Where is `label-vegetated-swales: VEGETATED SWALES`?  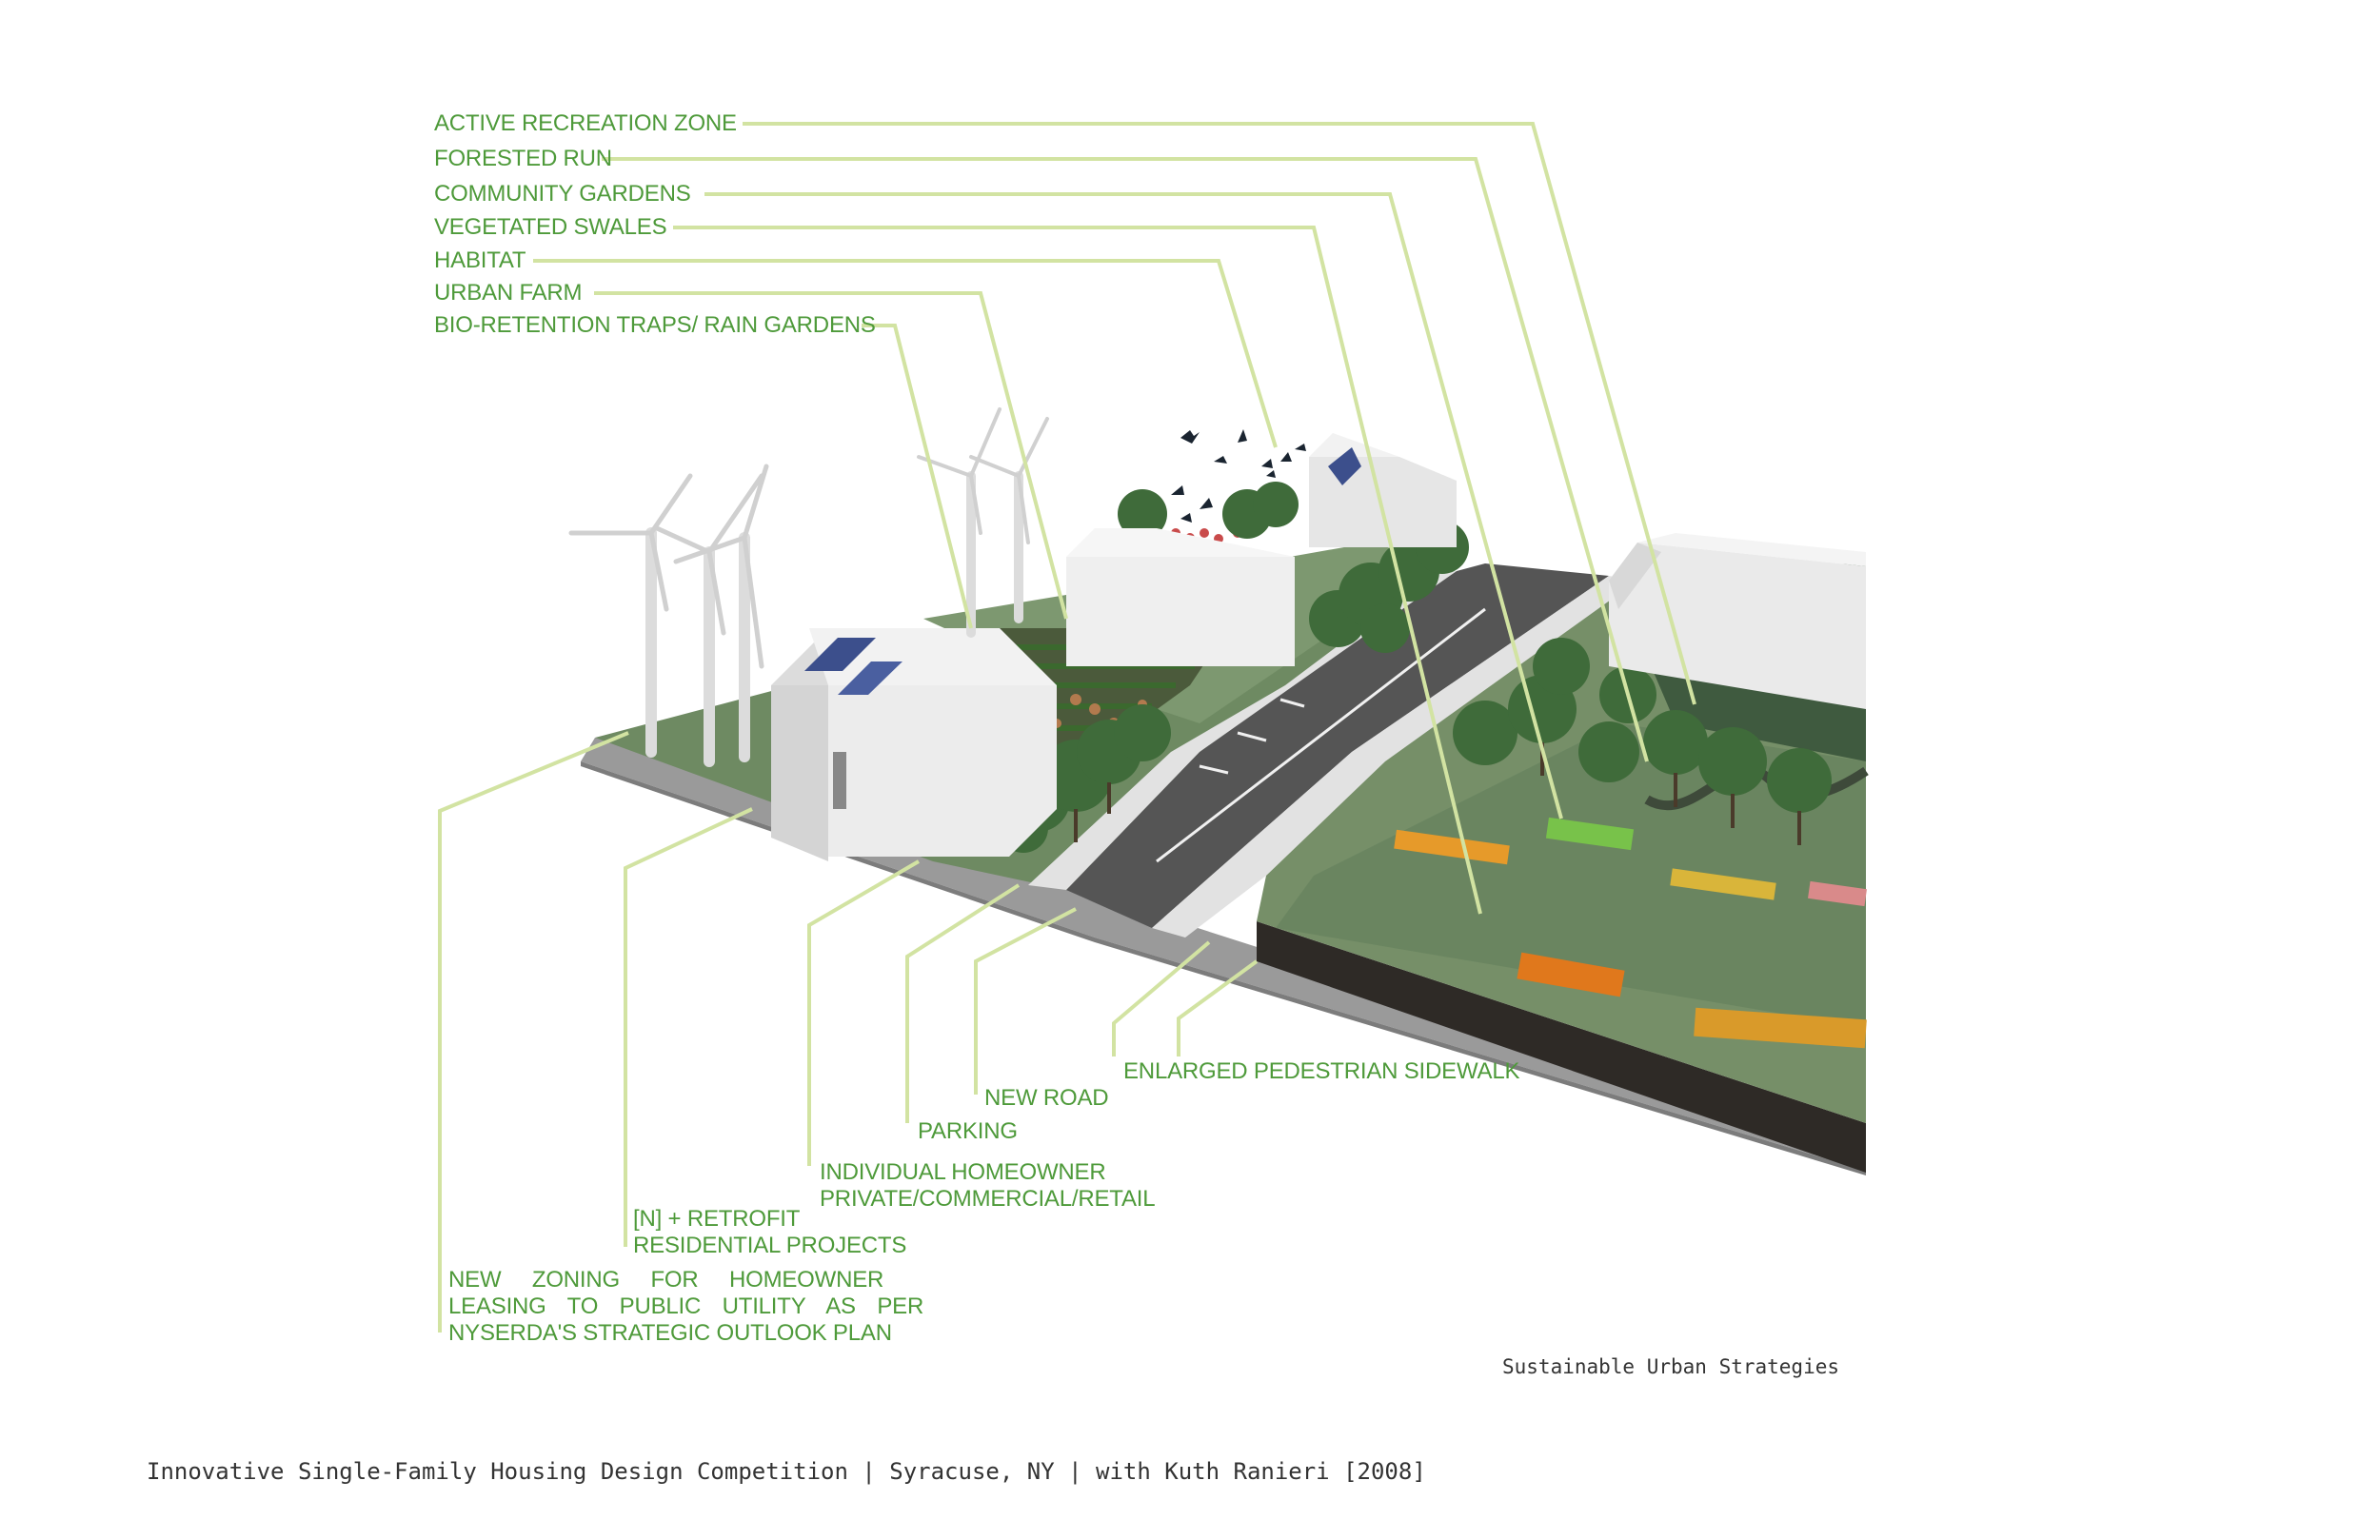 label-vegetated-swales: VEGETATED SWALES is located at coordinates (550, 227).